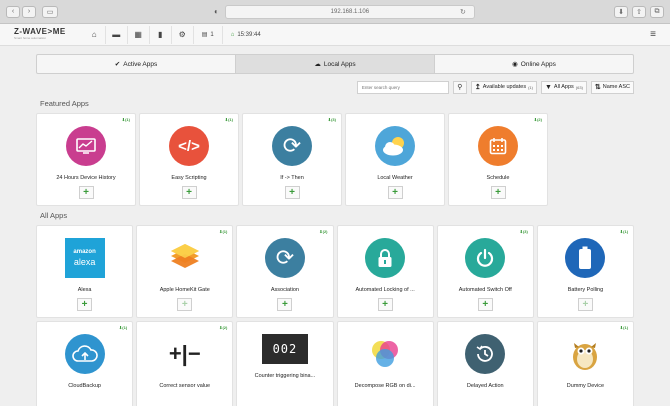  I want to click on tab-label: Online Apps, so click(538, 64).